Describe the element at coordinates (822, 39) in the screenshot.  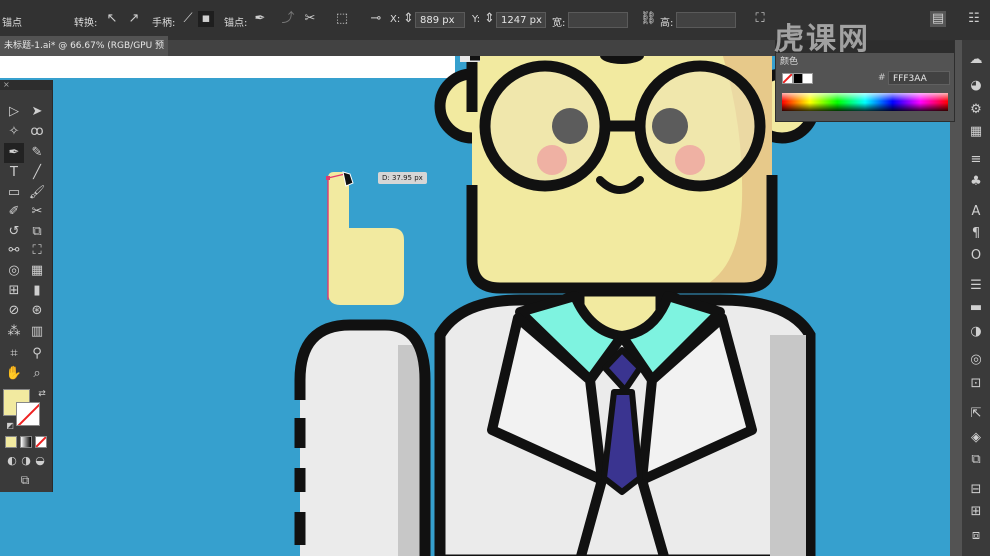
I see `watermark: 虎课网` at that location.